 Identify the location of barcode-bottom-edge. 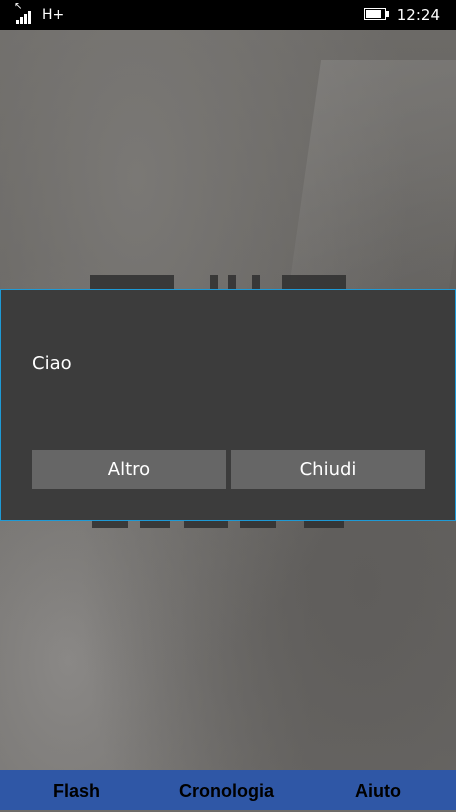
(219, 524).